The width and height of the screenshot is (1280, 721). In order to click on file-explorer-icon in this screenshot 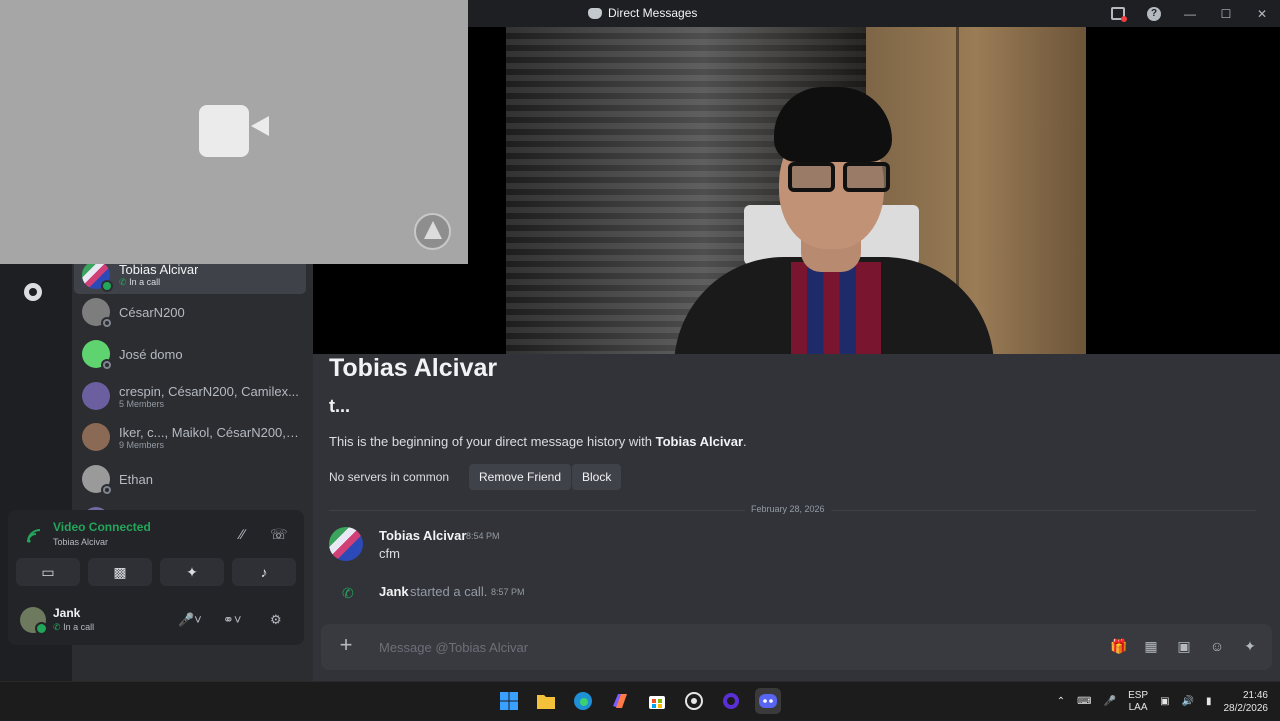, I will do `click(546, 701)`.